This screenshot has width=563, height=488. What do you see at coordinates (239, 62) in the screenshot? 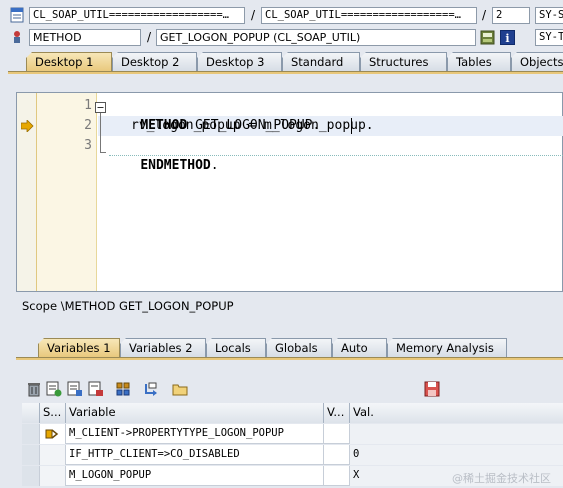
I see `tab-desktop-3: Desktop 3` at bounding box center [239, 62].